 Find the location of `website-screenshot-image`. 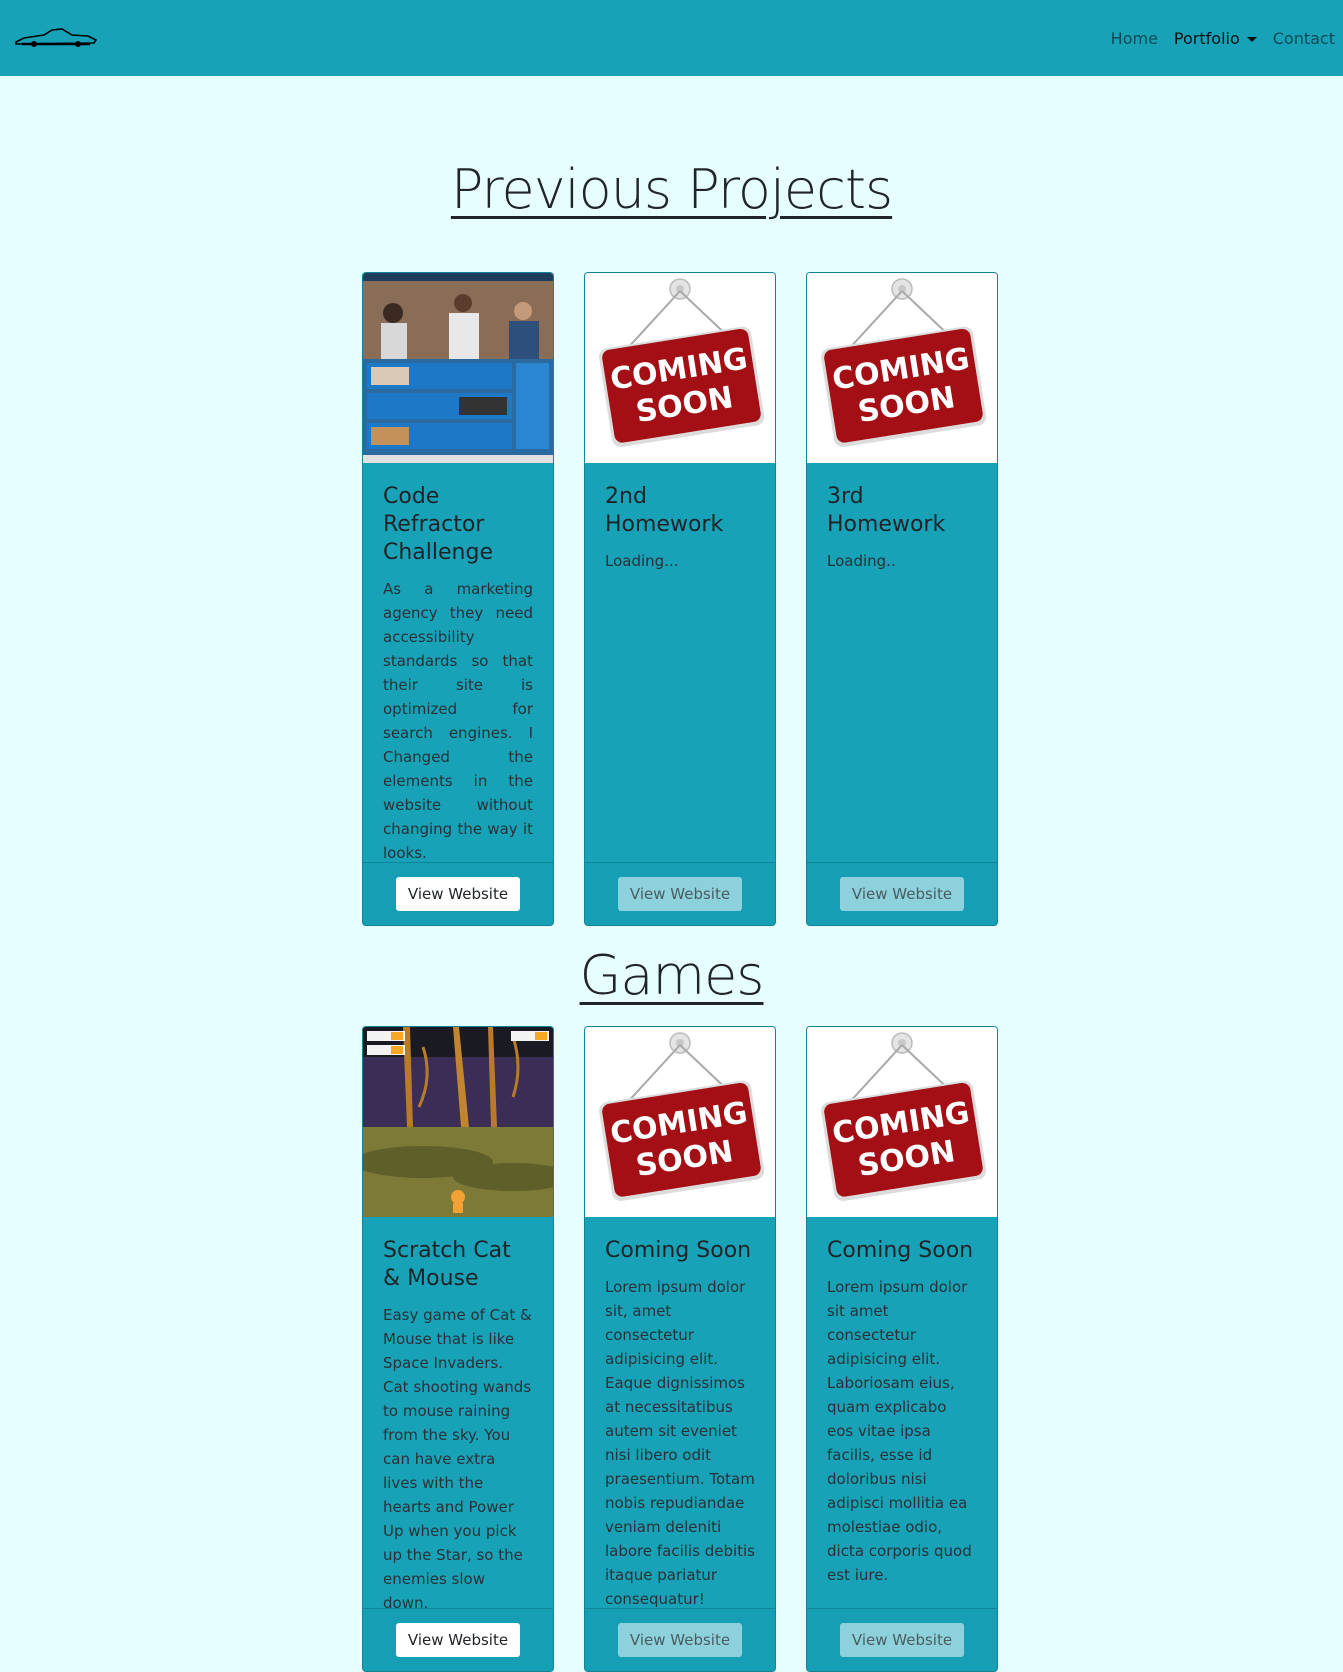

website-screenshot-image is located at coordinates (458, 368).